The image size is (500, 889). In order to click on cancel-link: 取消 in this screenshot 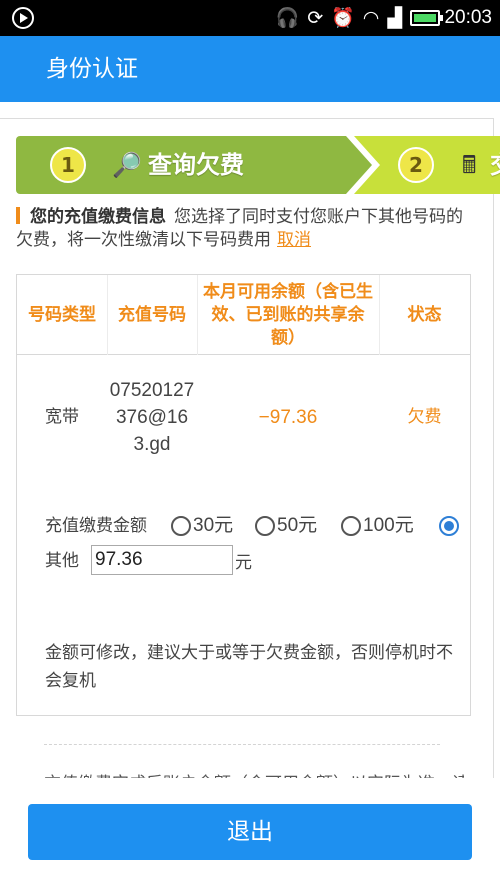, I will do `click(294, 240)`.